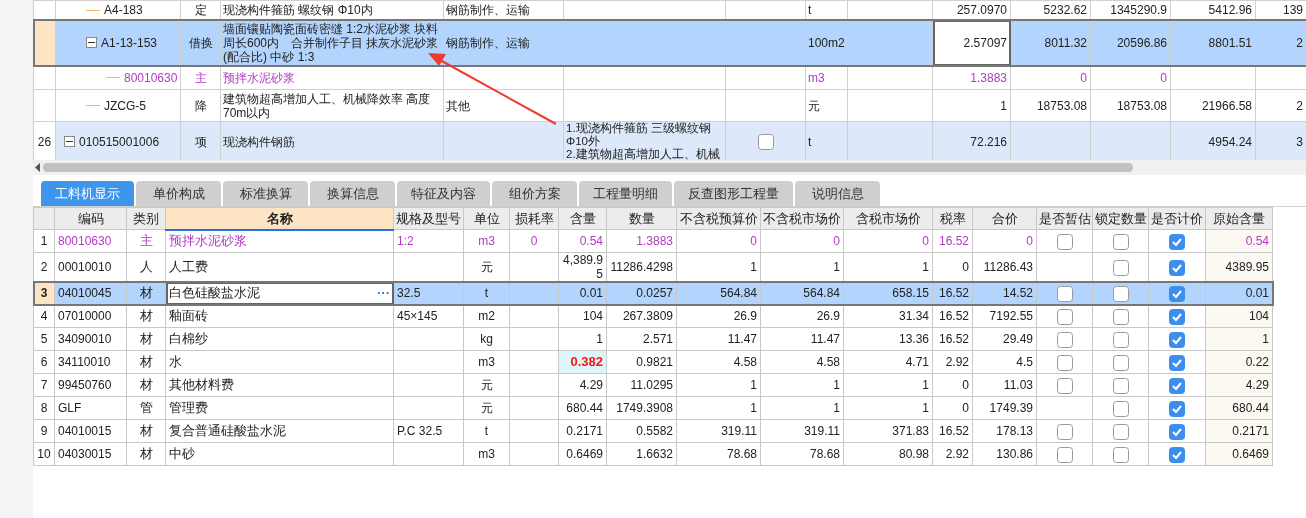  What do you see at coordinates (913, 316) in the screenshot?
I see `numeric-value: 31.34` at bounding box center [913, 316].